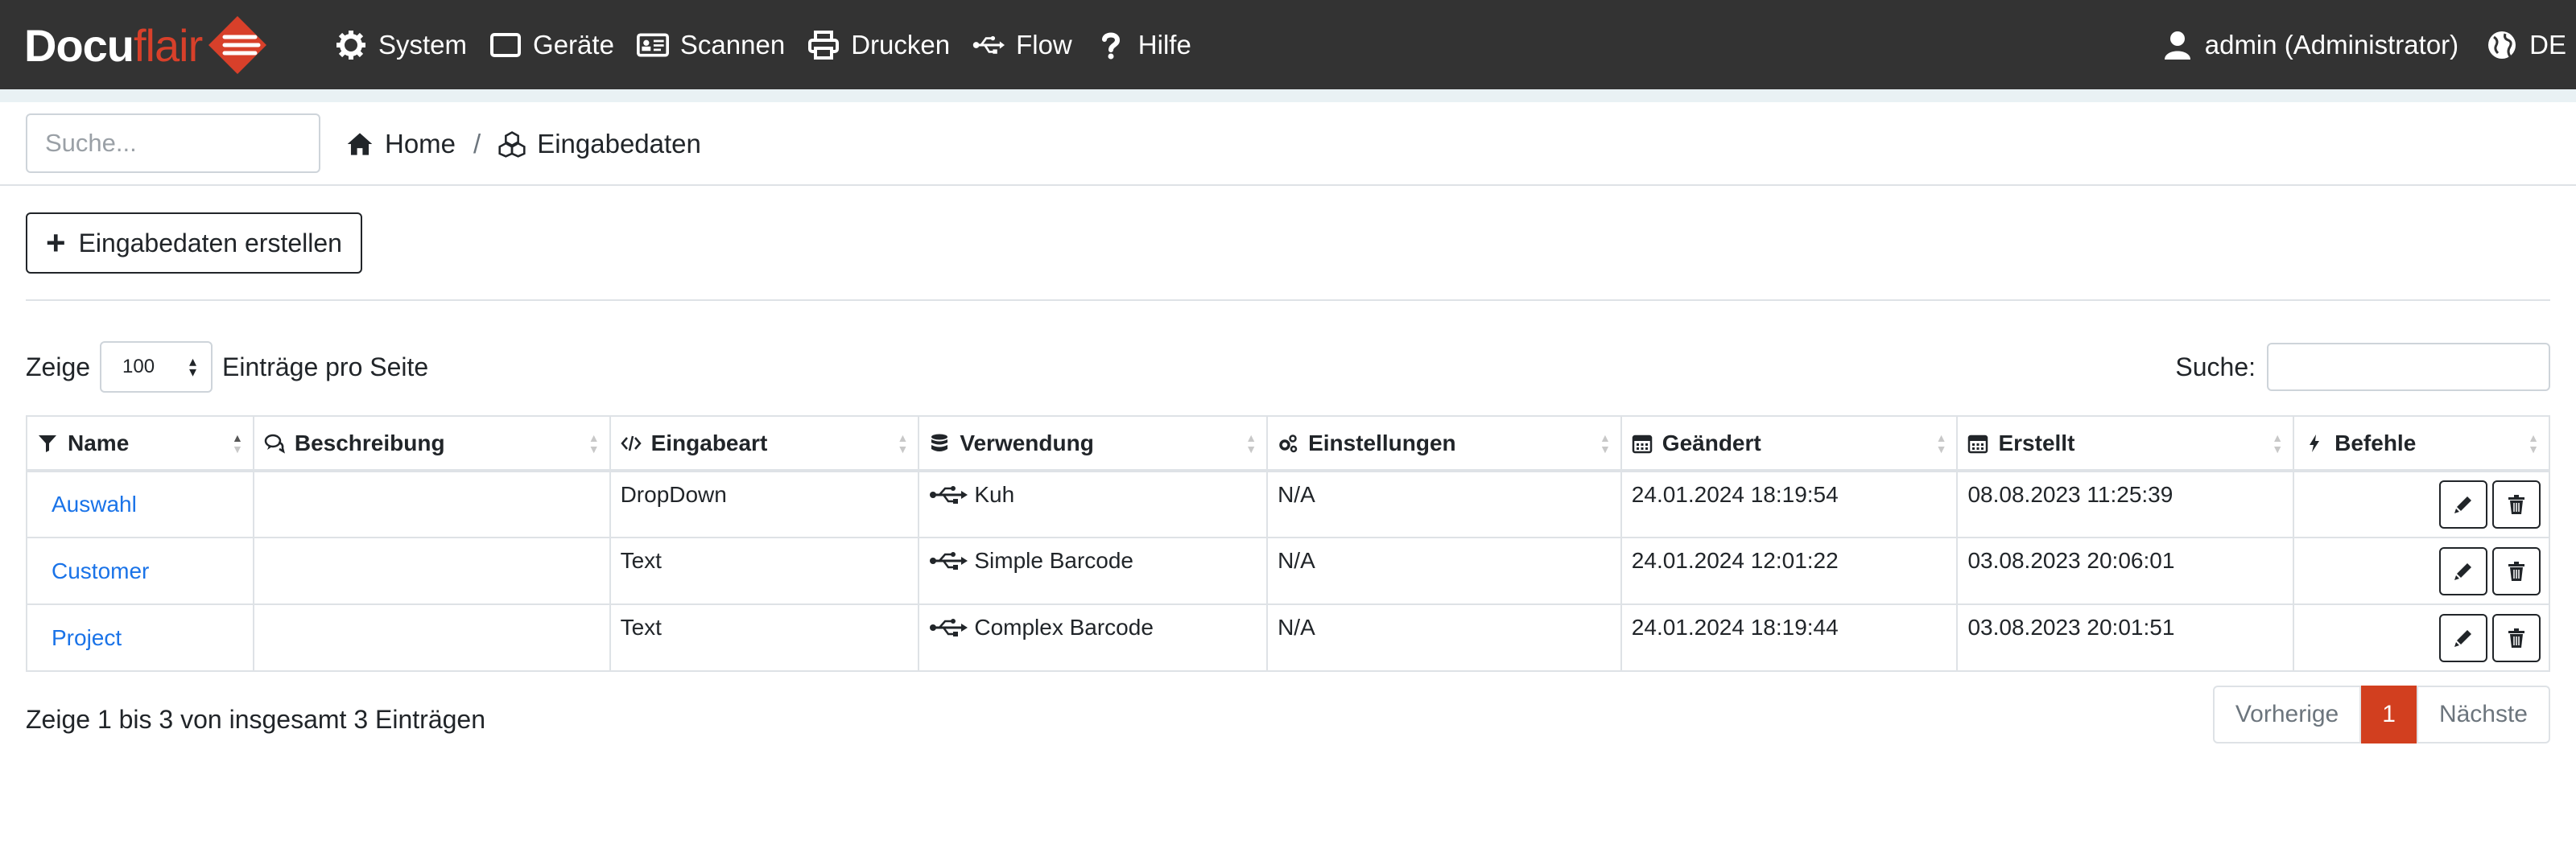  I want to click on table-filter: Suche:, so click(2362, 367).